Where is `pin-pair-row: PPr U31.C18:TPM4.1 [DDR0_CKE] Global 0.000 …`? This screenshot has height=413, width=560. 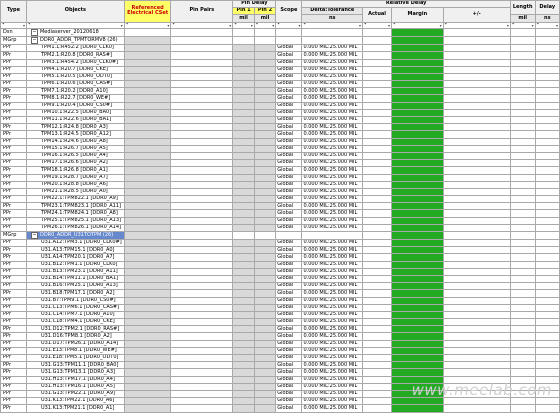 pin-pair-row: PPr U31.C18:TPM4.1 [DDR0_CKE] Global 0.000 … is located at coordinates (280, 322).